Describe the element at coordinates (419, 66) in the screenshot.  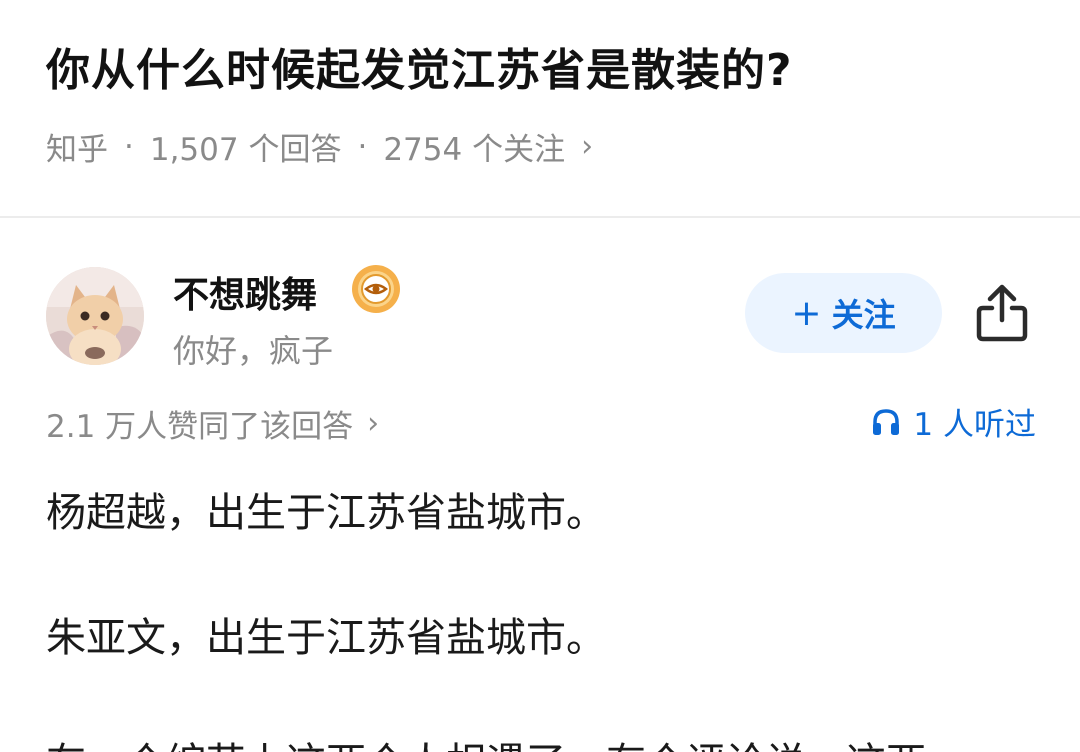
I see `question-title: 你从什么时候起发觉江苏省是散装的?` at that location.